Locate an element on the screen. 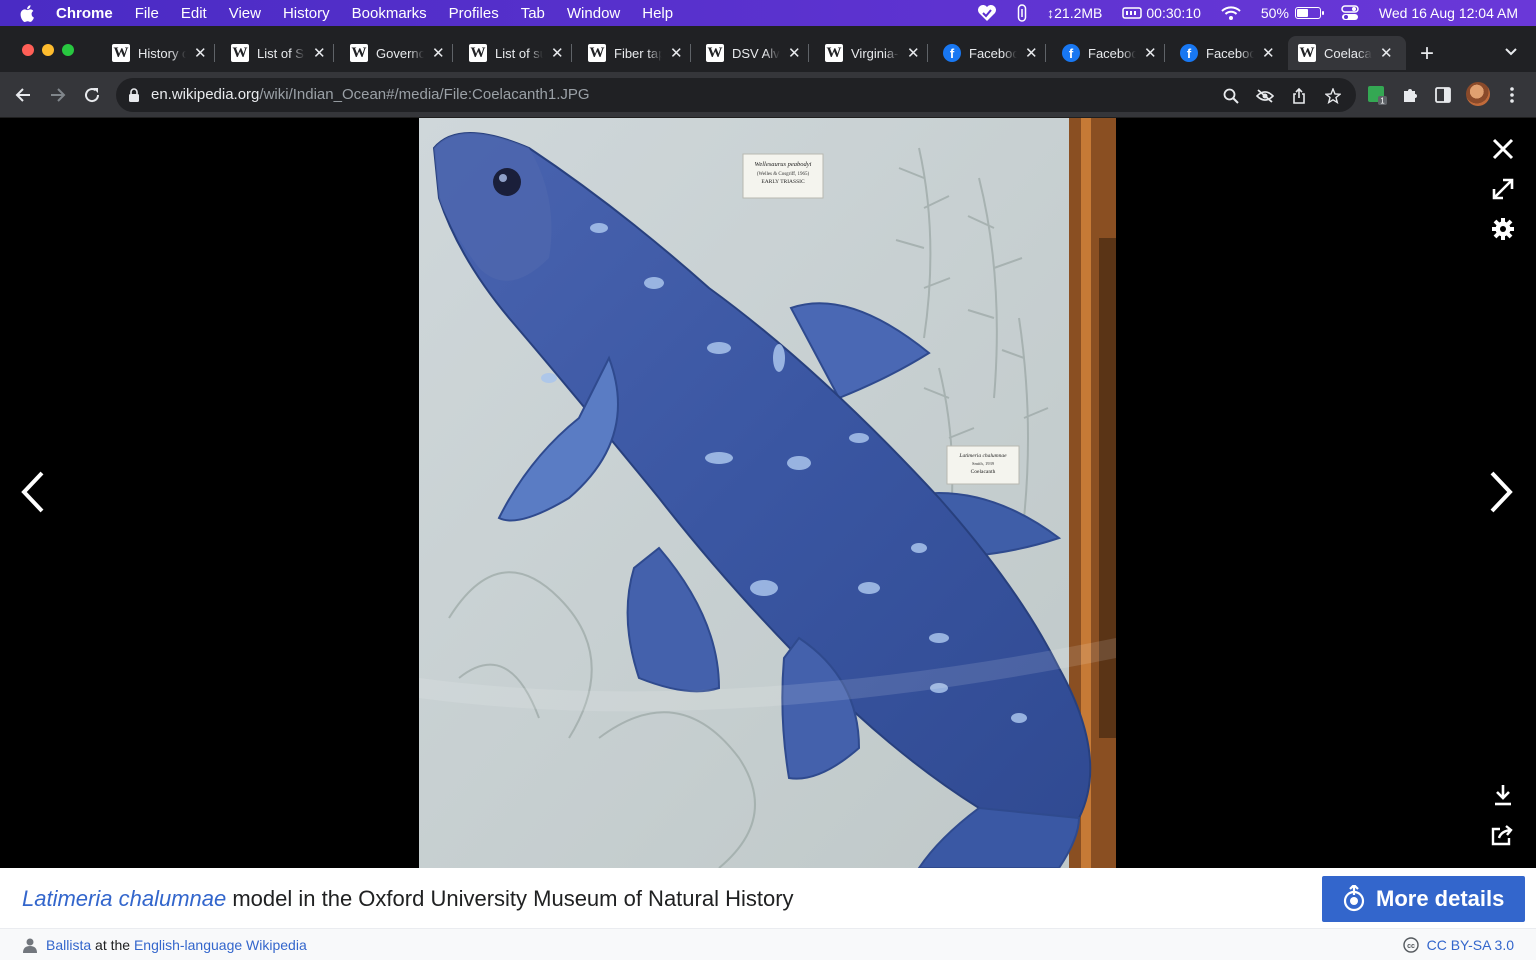  timer-value: 00:30:10 is located at coordinates (1173, 13).